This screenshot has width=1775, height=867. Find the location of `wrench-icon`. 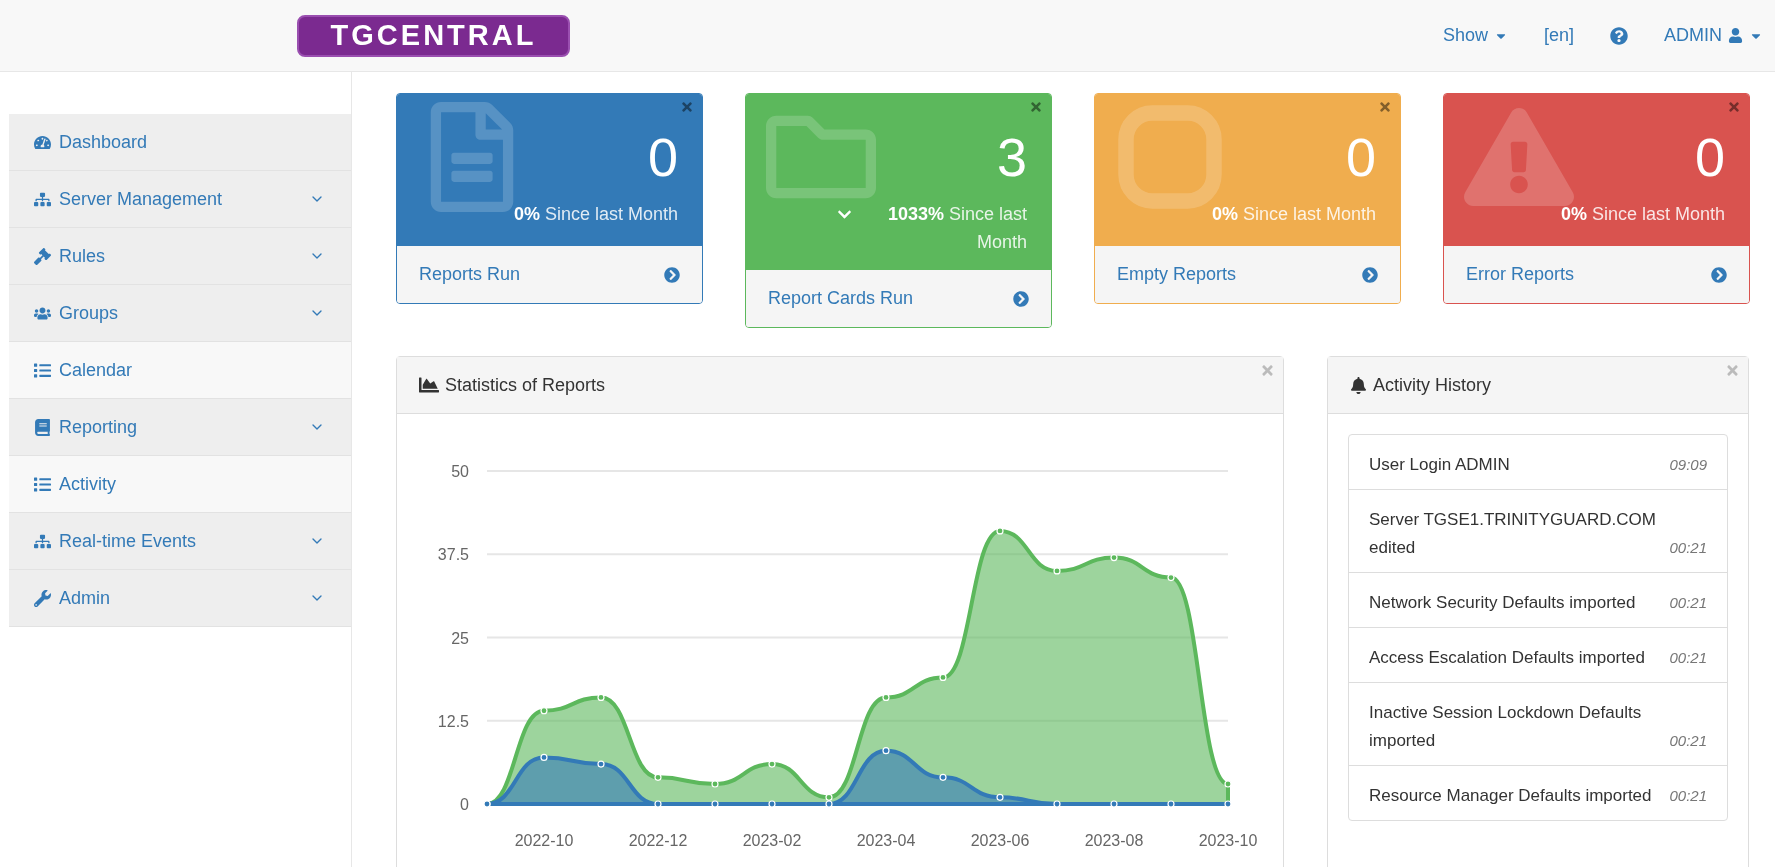

wrench-icon is located at coordinates (42, 598).